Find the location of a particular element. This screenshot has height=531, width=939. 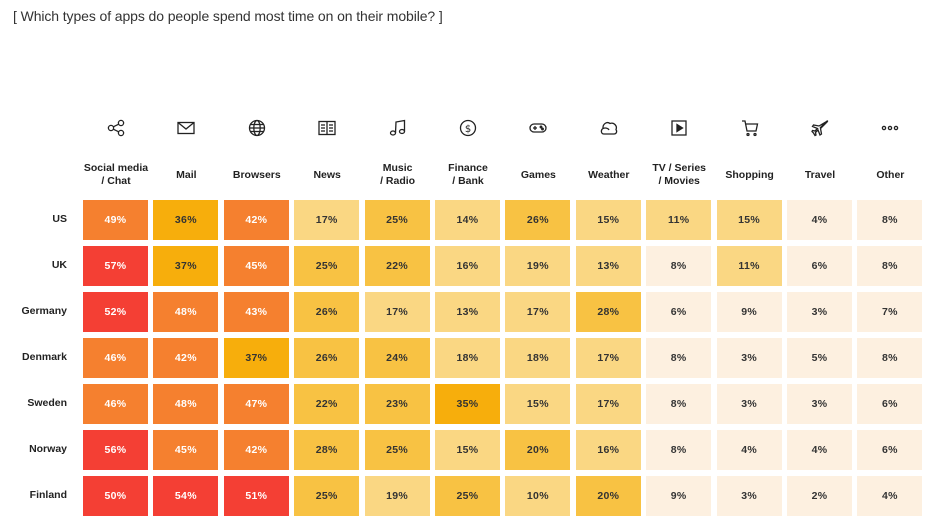

column-header: Browsers is located at coordinates (257, 148).